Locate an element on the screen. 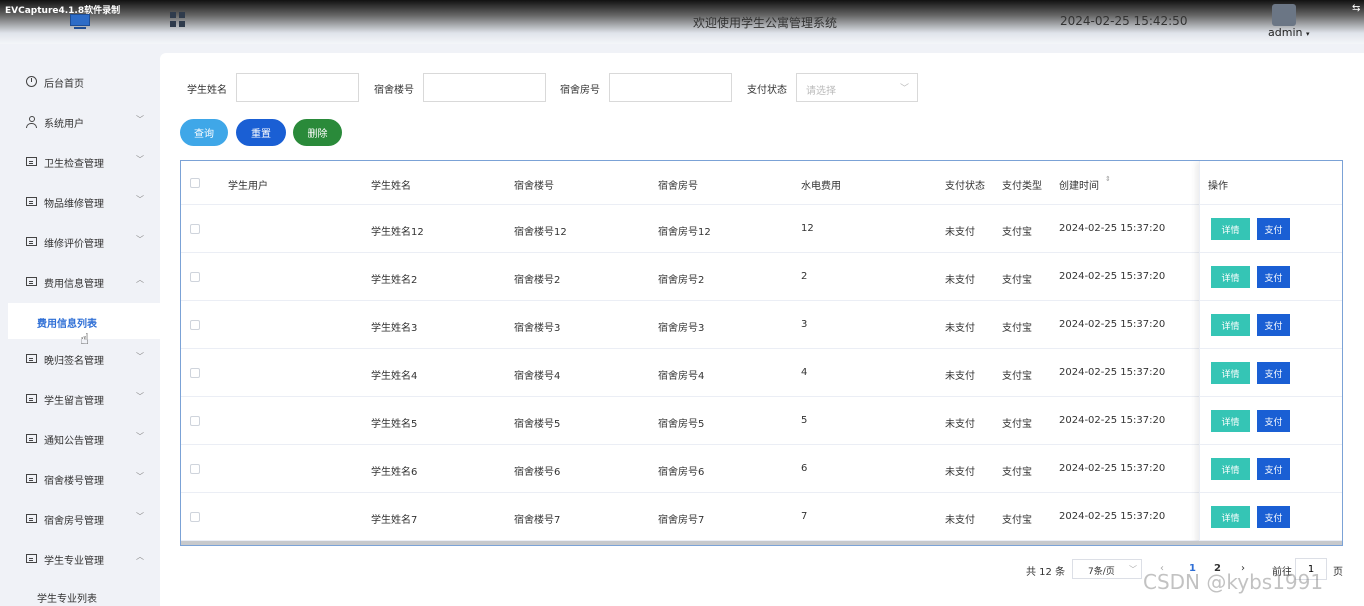 The height and width of the screenshot is (606, 1364). sidebar-item-label: 宿舍房号管理 is located at coordinates (74, 521).